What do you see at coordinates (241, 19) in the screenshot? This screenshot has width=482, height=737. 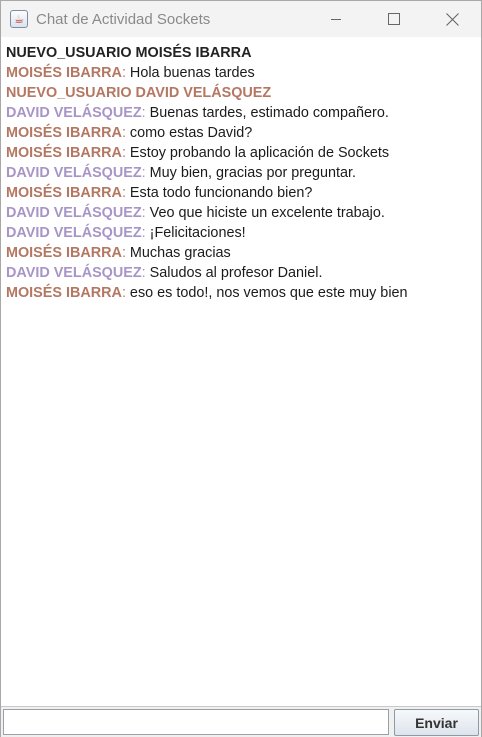 I see `title-bar: ☕ Chat de Actividad Sockets` at bounding box center [241, 19].